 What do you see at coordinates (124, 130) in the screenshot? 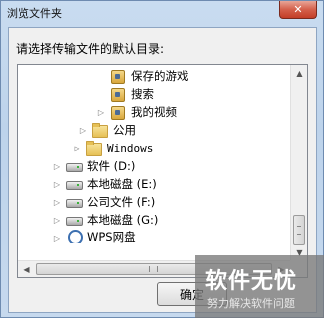
I see `tree-item-label: 公用` at bounding box center [124, 130].